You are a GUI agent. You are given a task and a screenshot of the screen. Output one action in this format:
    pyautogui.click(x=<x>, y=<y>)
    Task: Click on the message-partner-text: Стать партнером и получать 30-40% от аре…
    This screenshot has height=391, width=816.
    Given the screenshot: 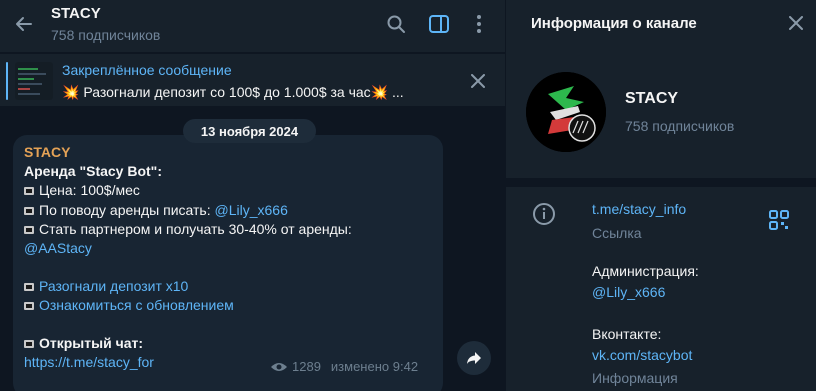 What is the action you would take?
    pyautogui.click(x=195, y=229)
    